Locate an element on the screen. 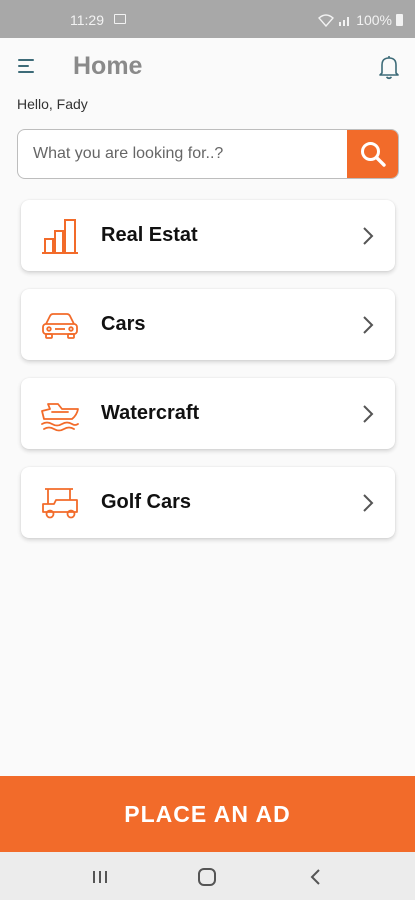  back-icon is located at coordinates (316, 877).